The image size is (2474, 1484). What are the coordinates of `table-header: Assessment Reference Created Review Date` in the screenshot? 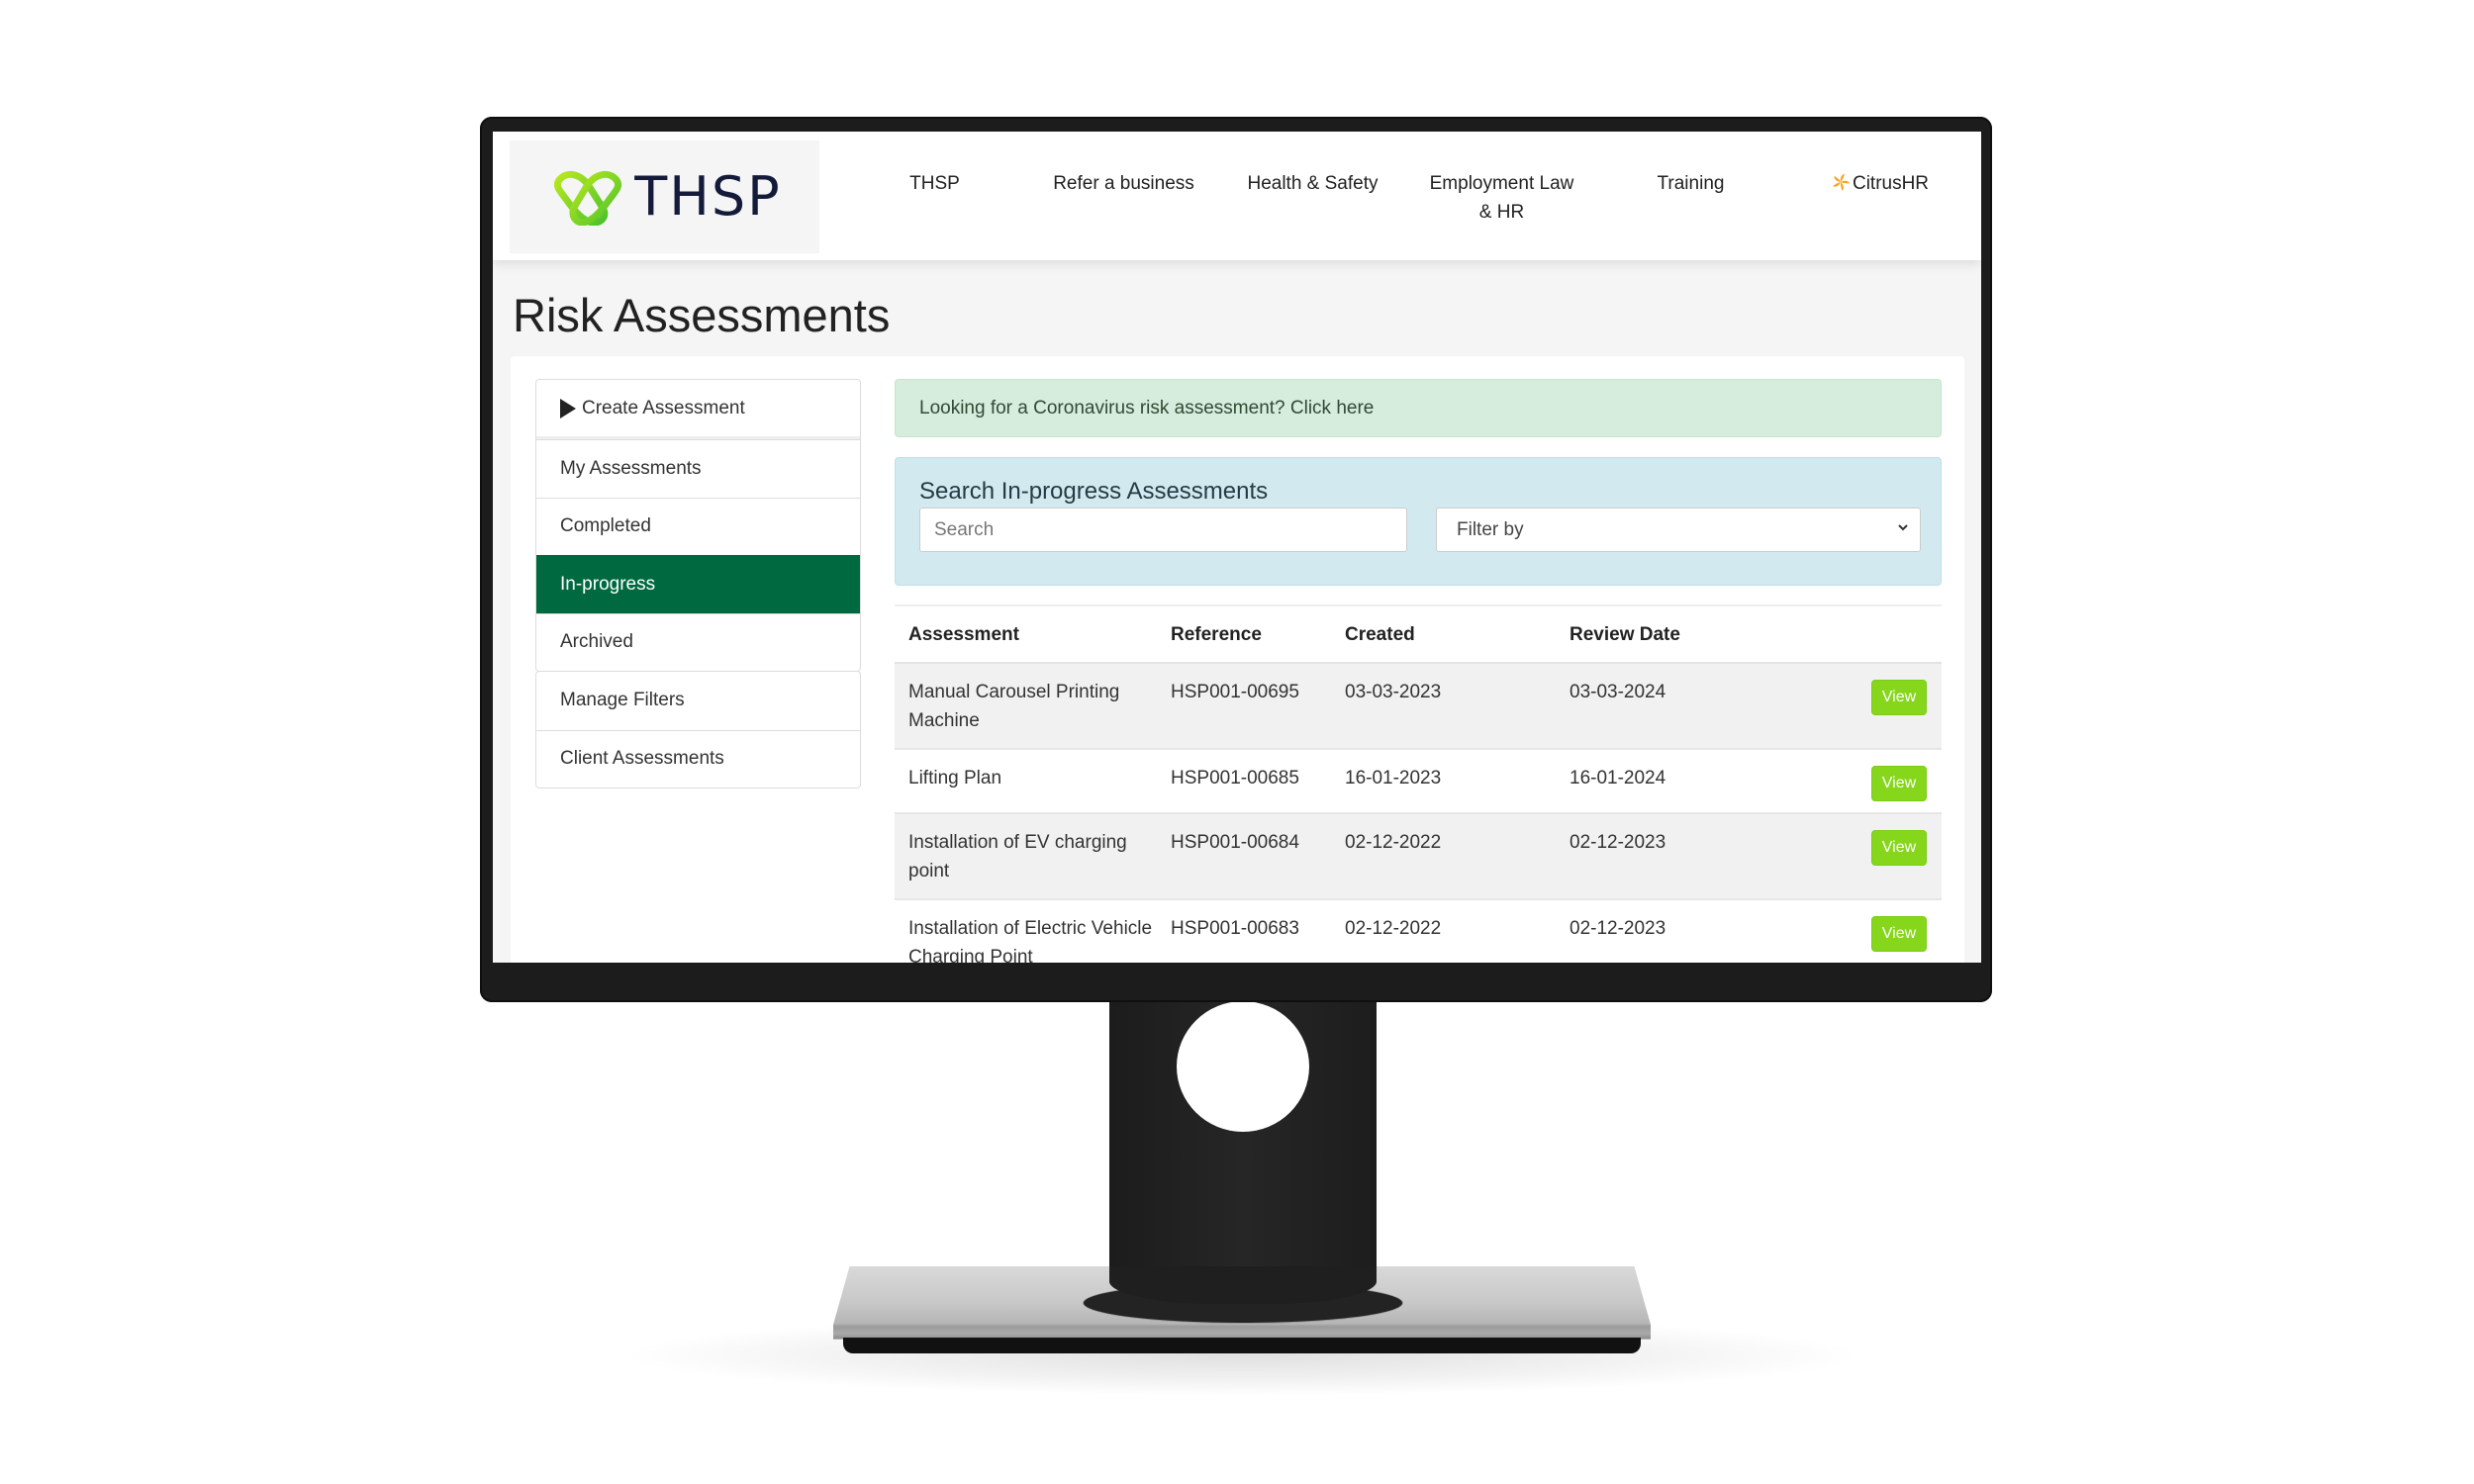 It's located at (1418, 635).